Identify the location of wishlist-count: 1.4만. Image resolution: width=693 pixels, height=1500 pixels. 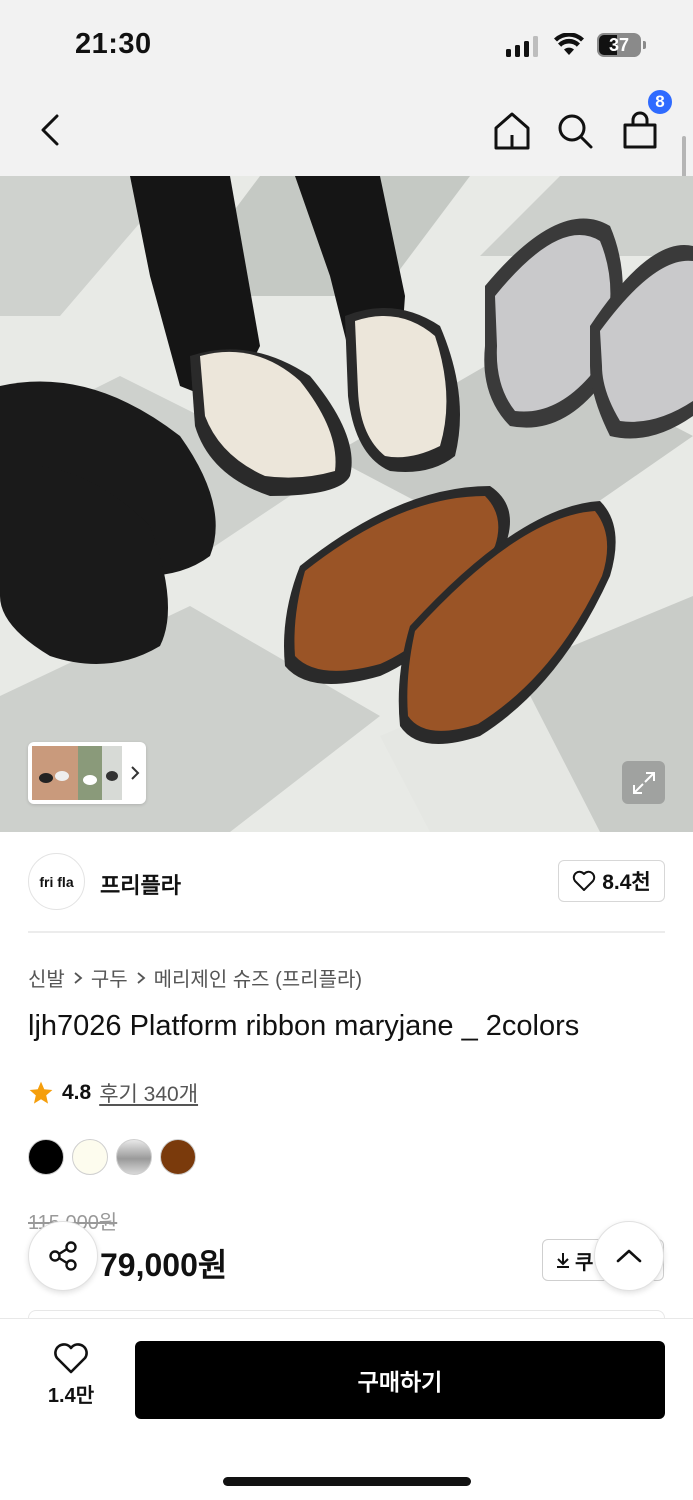
(71, 1396).